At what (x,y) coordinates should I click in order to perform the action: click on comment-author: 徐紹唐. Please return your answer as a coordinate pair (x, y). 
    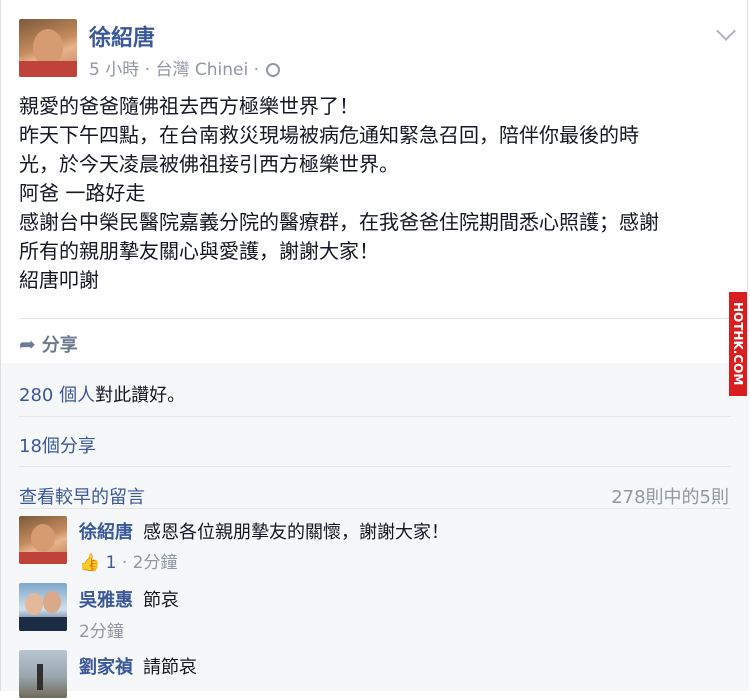
    Looking at the image, I should click on (106, 532).